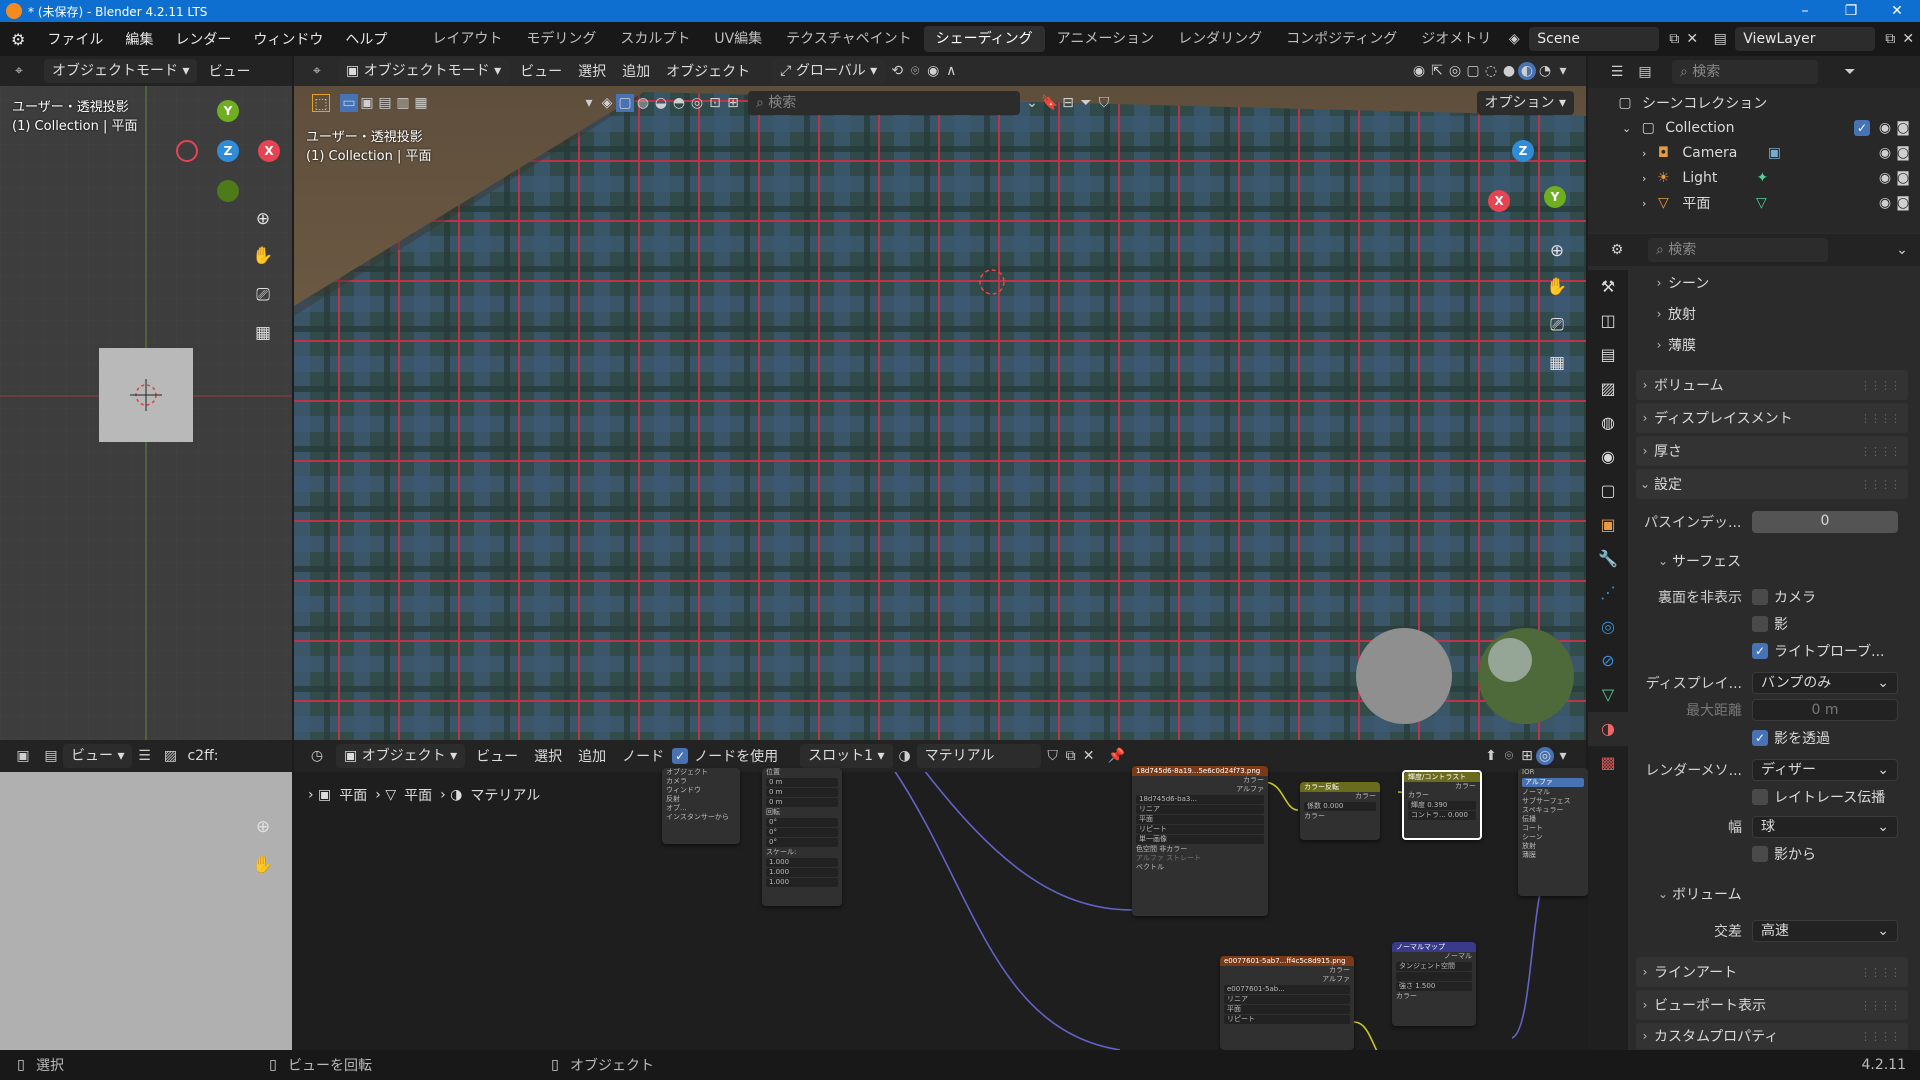 The image size is (1920, 1080). What do you see at coordinates (802, 832) in the screenshot?
I see `rot-y-field: 0°` at bounding box center [802, 832].